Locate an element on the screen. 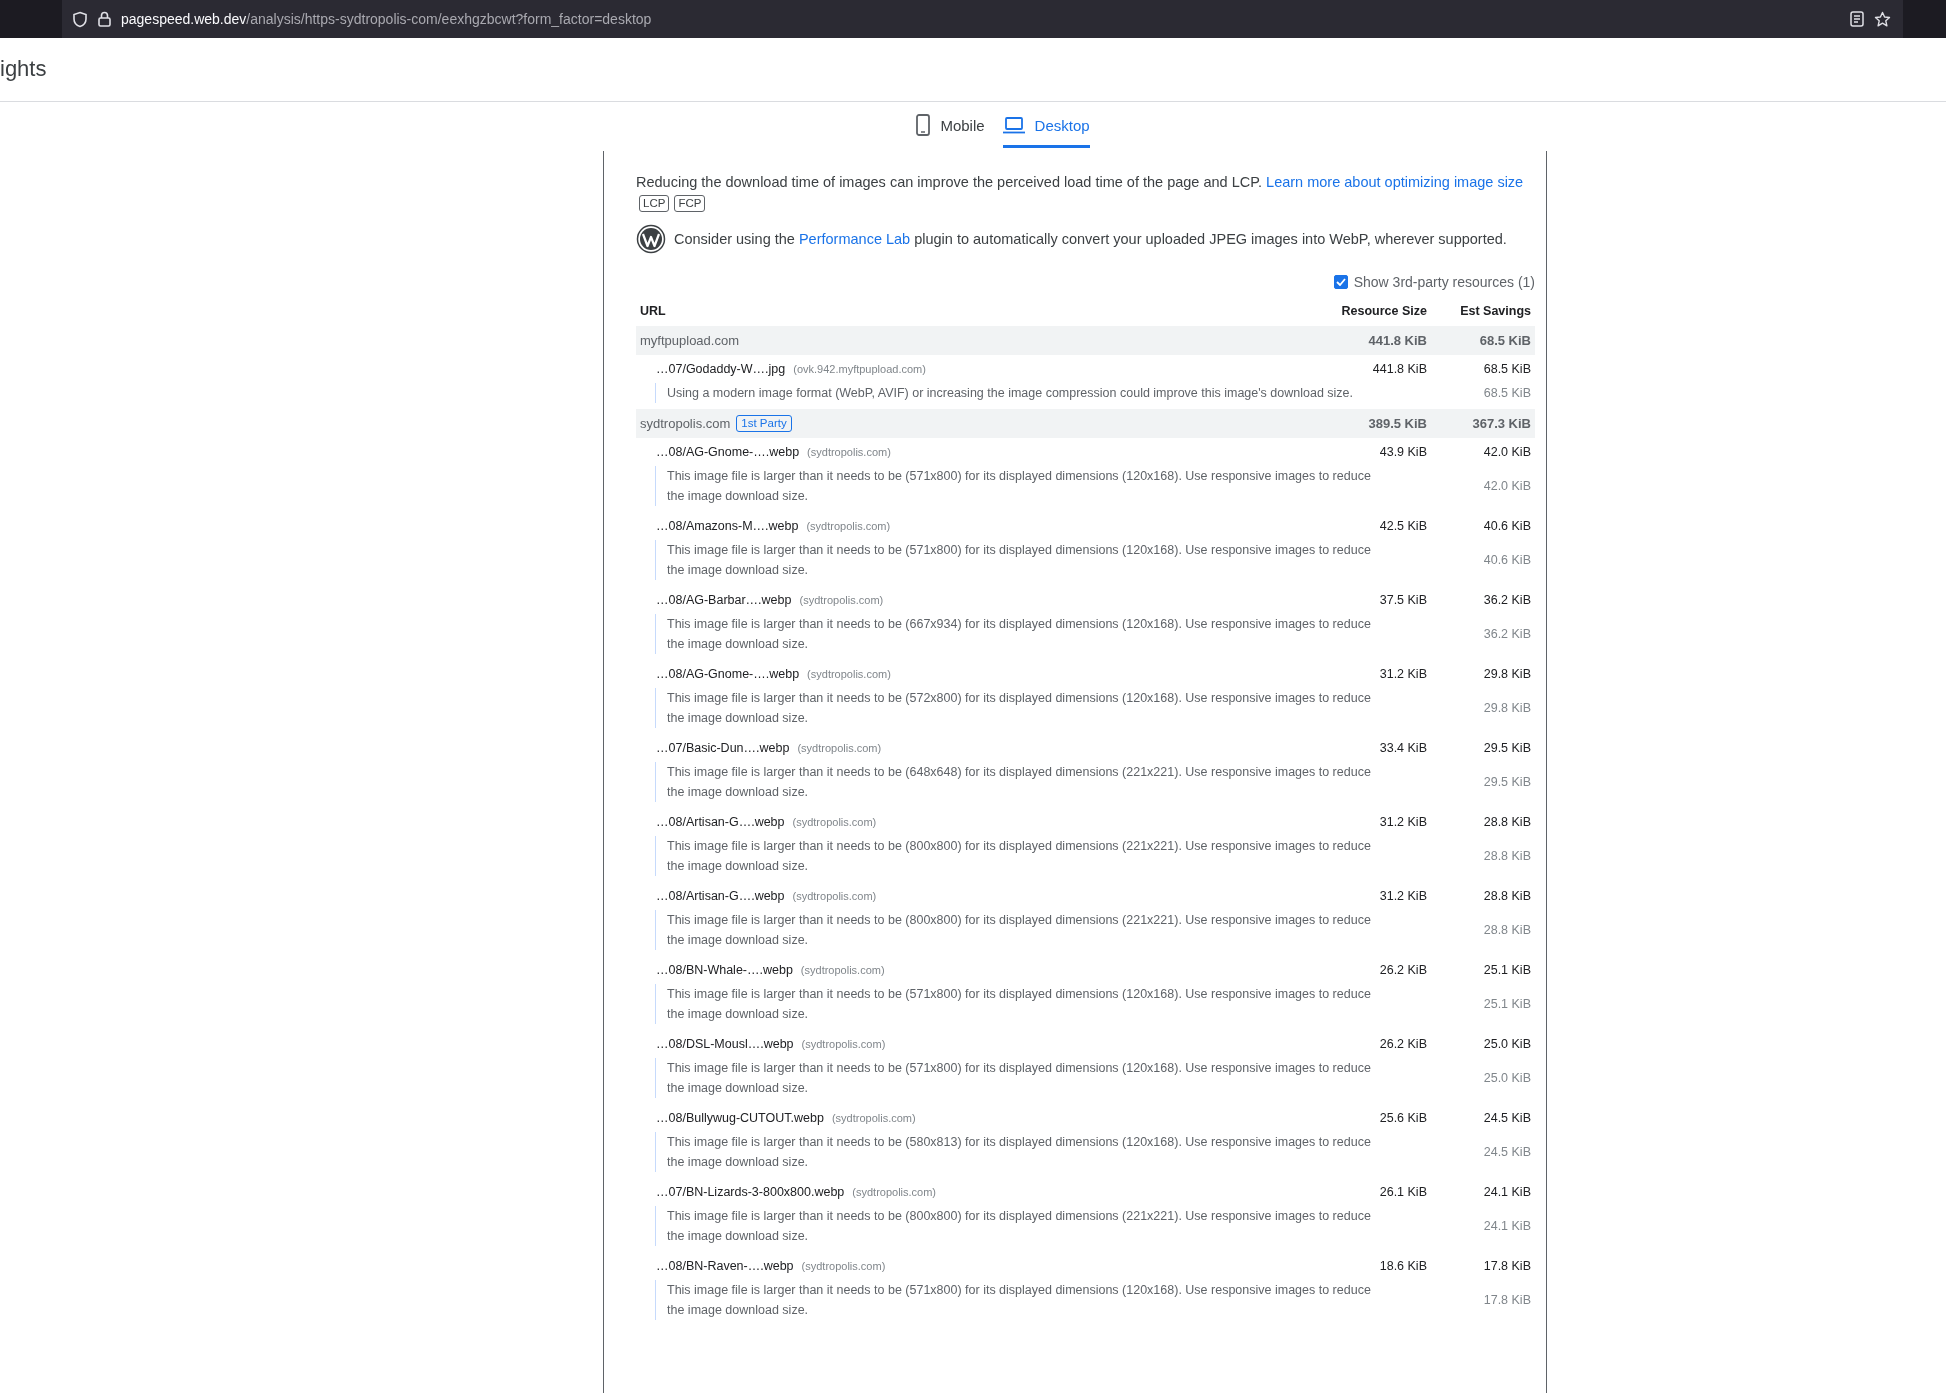 The width and height of the screenshot is (1946, 1393). column-header: URL is located at coordinates (653, 311).